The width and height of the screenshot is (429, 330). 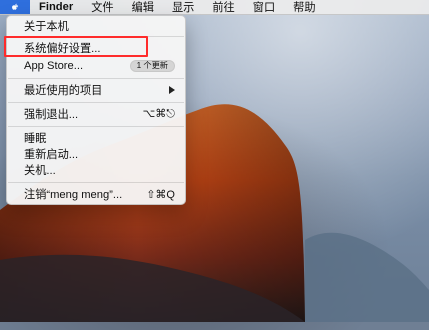 I want to click on apple-logo-icon, so click(x=15, y=6).